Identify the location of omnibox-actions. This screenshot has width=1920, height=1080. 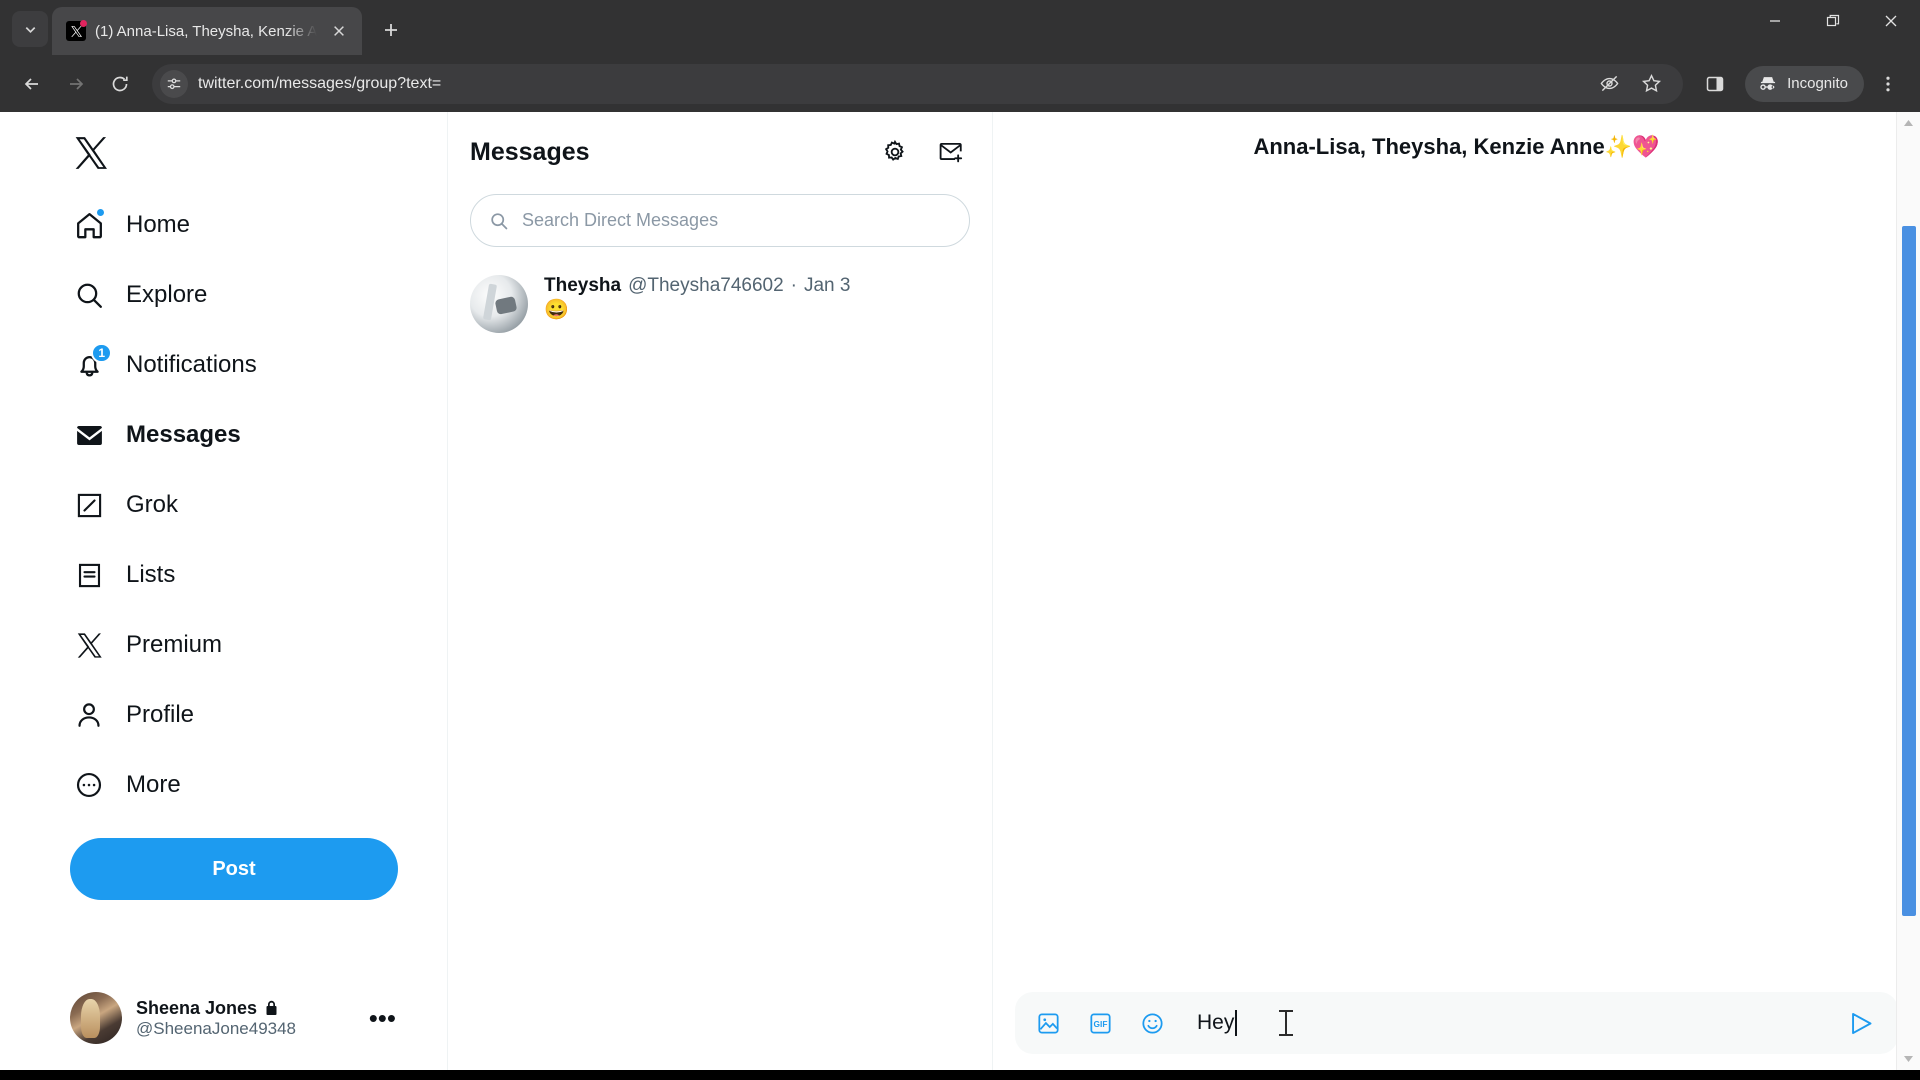
(1630, 84).